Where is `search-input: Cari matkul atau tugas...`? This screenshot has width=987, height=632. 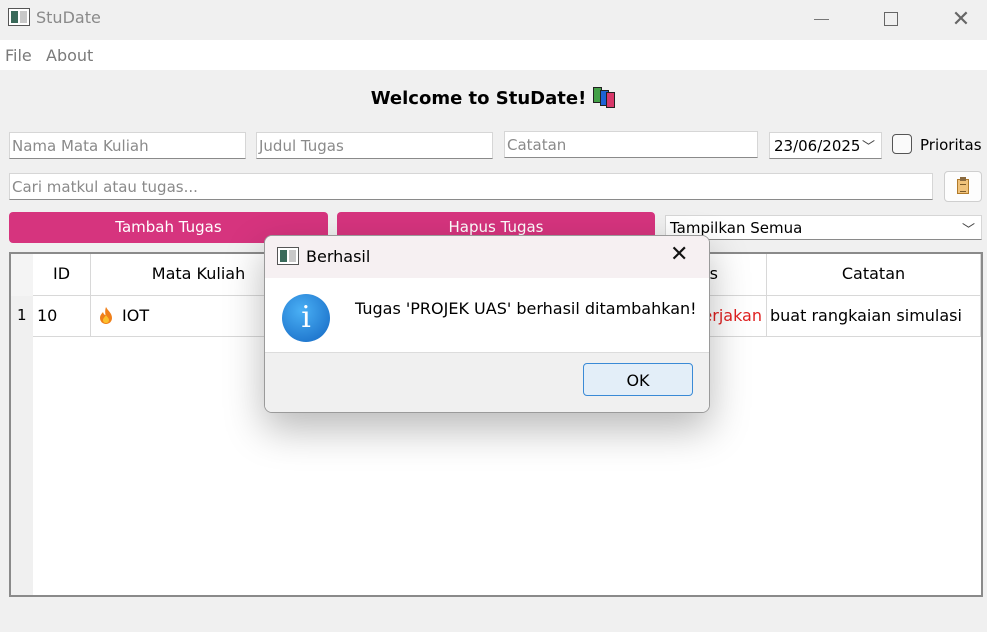
search-input: Cari matkul atau tugas... is located at coordinates (471, 186).